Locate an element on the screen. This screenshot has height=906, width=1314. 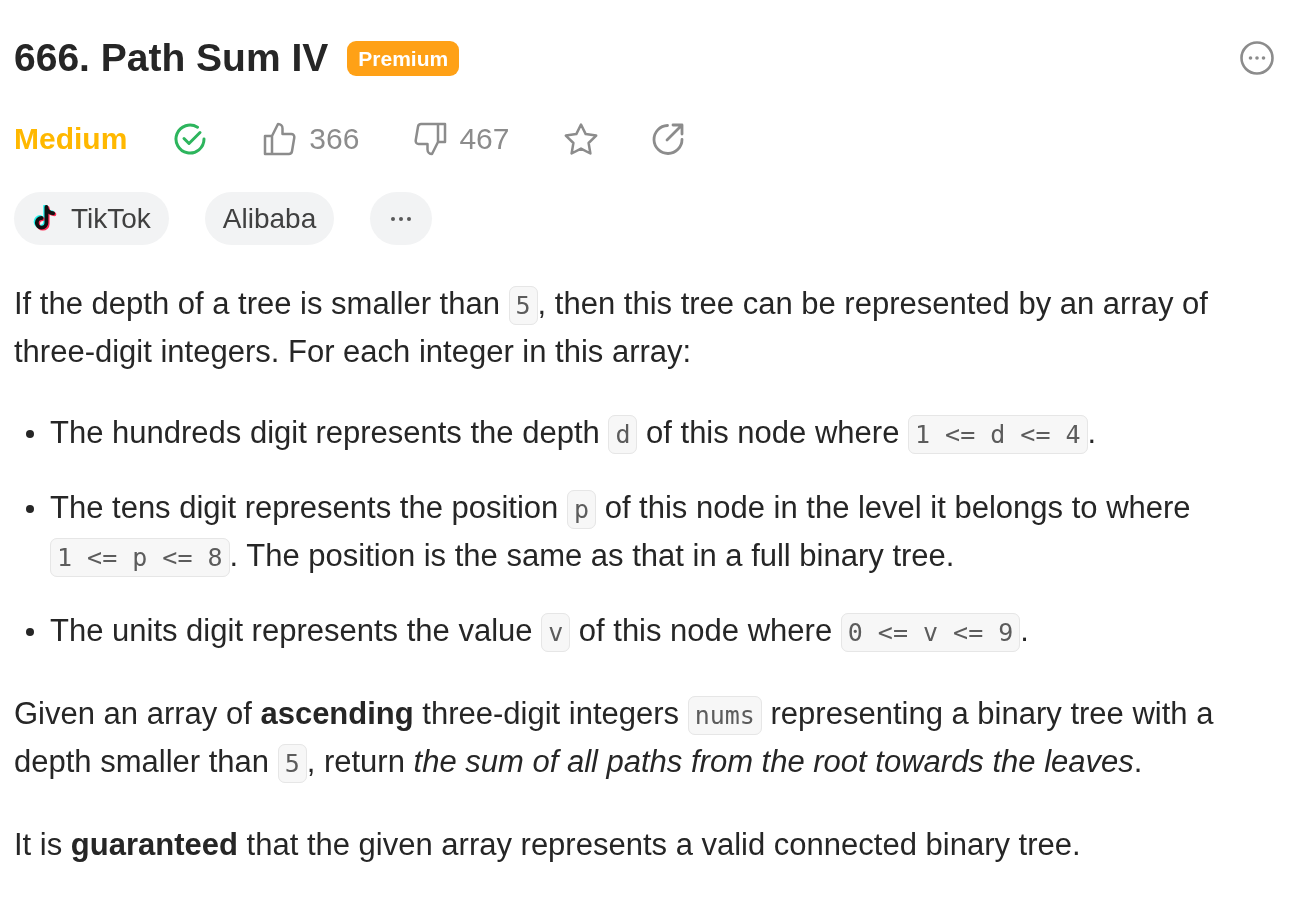
more-options-button is located at coordinates (1257, 58).